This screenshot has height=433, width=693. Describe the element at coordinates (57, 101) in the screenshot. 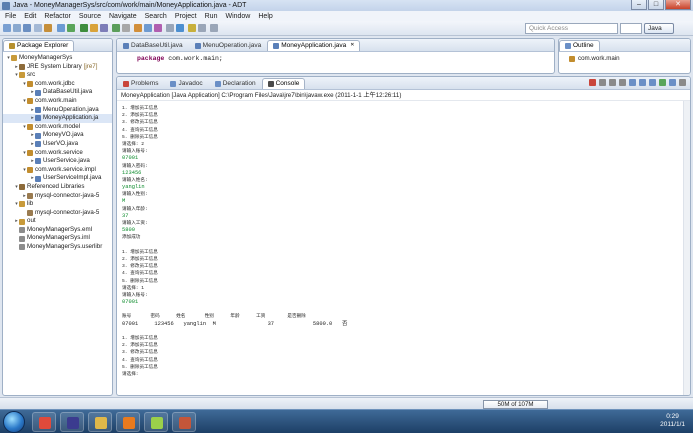

I see `tree-item: ▾ com.work.main` at that location.